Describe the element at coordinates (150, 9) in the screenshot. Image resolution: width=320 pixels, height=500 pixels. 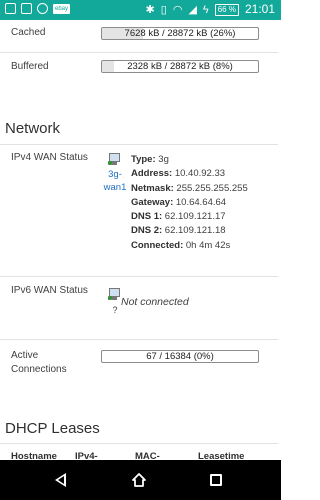
I see `bluetooth-icon: ✱` at that location.